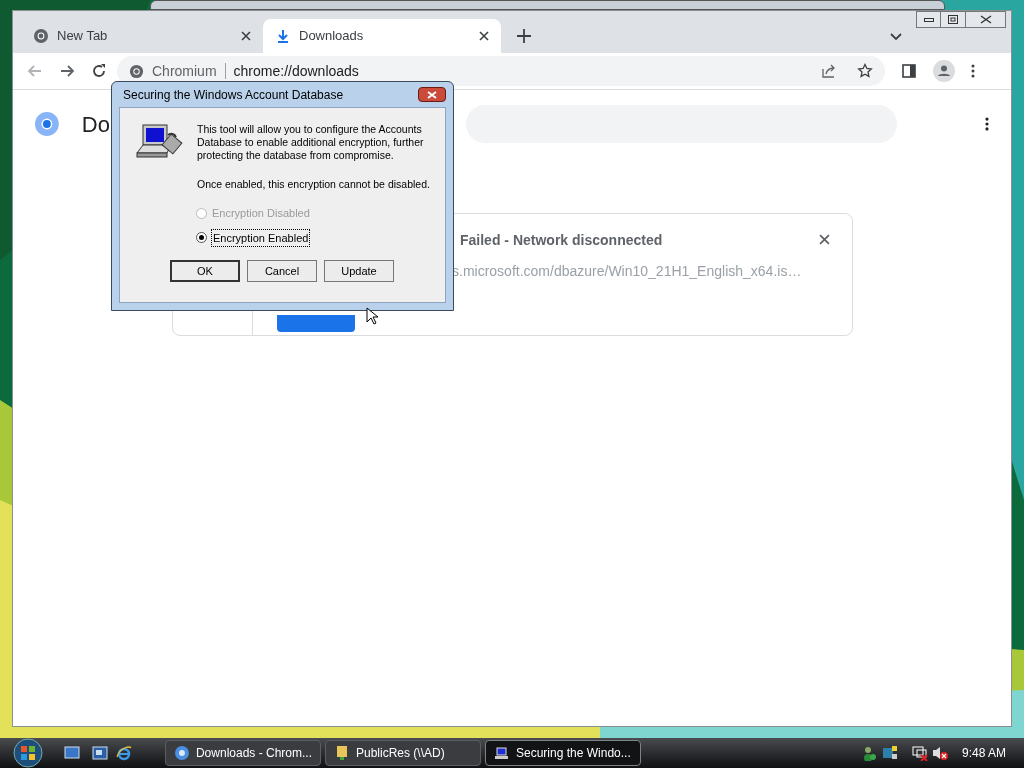 The image size is (1024, 768). What do you see at coordinates (184, 71) in the screenshot?
I see `site-label: Chromium` at bounding box center [184, 71].